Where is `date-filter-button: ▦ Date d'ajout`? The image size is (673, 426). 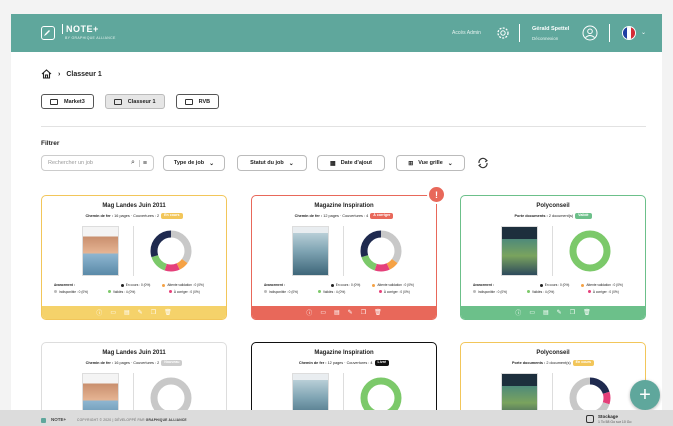 date-filter-button: ▦ Date d'ajout is located at coordinates (351, 163).